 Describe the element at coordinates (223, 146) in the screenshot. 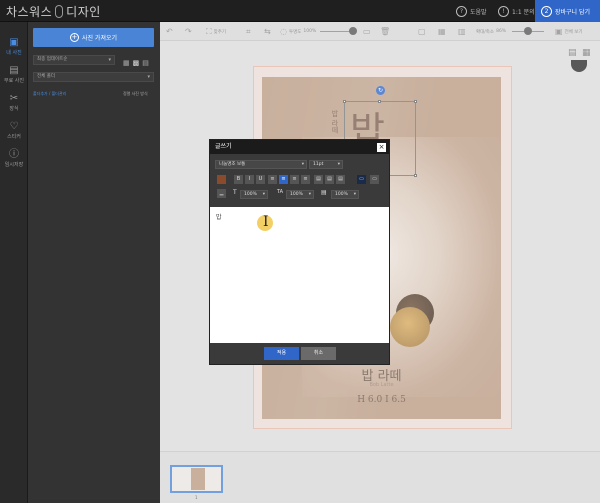

I see `dialog-title: 글쓰기` at that location.